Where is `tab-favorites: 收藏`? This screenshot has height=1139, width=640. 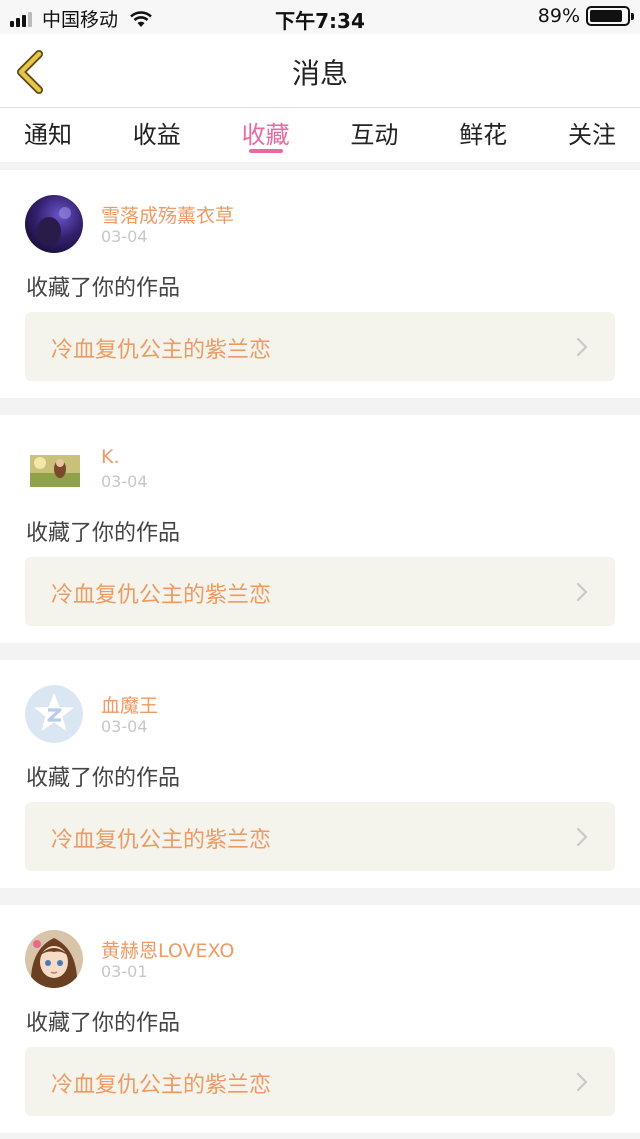
tab-favorites: 收藏 is located at coordinates (266, 135).